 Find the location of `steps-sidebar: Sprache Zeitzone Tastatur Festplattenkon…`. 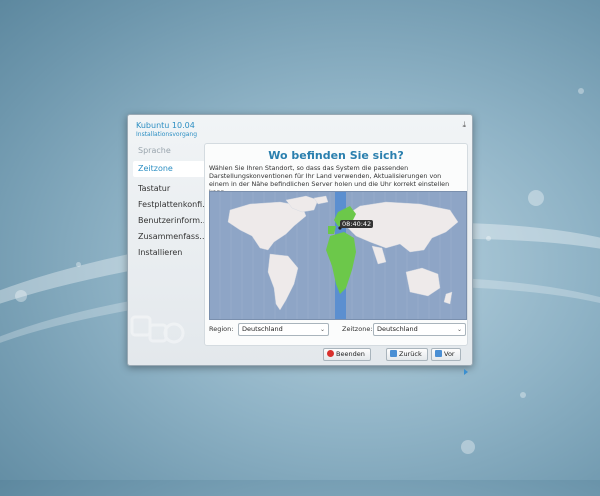

steps-sidebar: Sprache Zeitzone Tastatur Festplattenkon… is located at coordinates (169, 202).